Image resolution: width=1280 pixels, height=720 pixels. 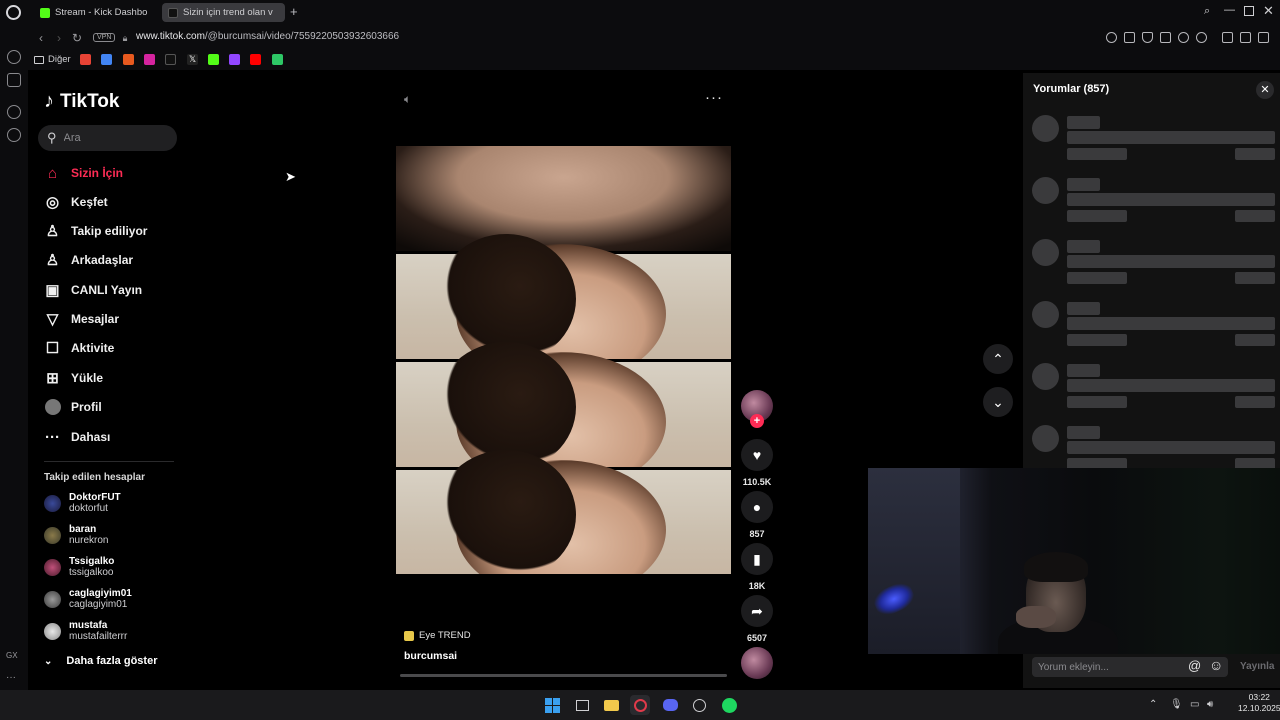 What do you see at coordinates (1259, 703) in the screenshot?
I see `taskbar-clock: 03:22 12.10.2025` at bounding box center [1259, 703].